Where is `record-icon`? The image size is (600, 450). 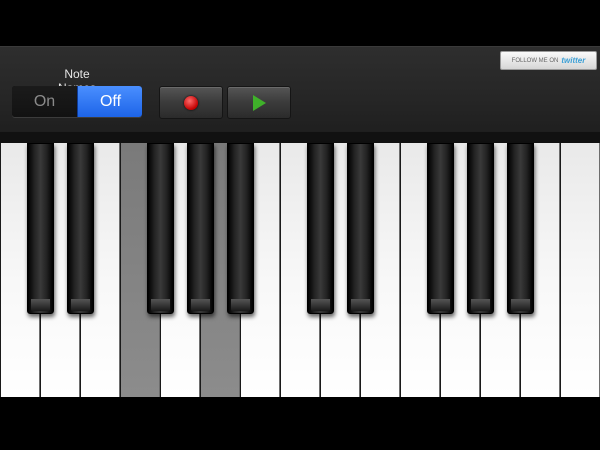
record-icon is located at coordinates (191, 102).